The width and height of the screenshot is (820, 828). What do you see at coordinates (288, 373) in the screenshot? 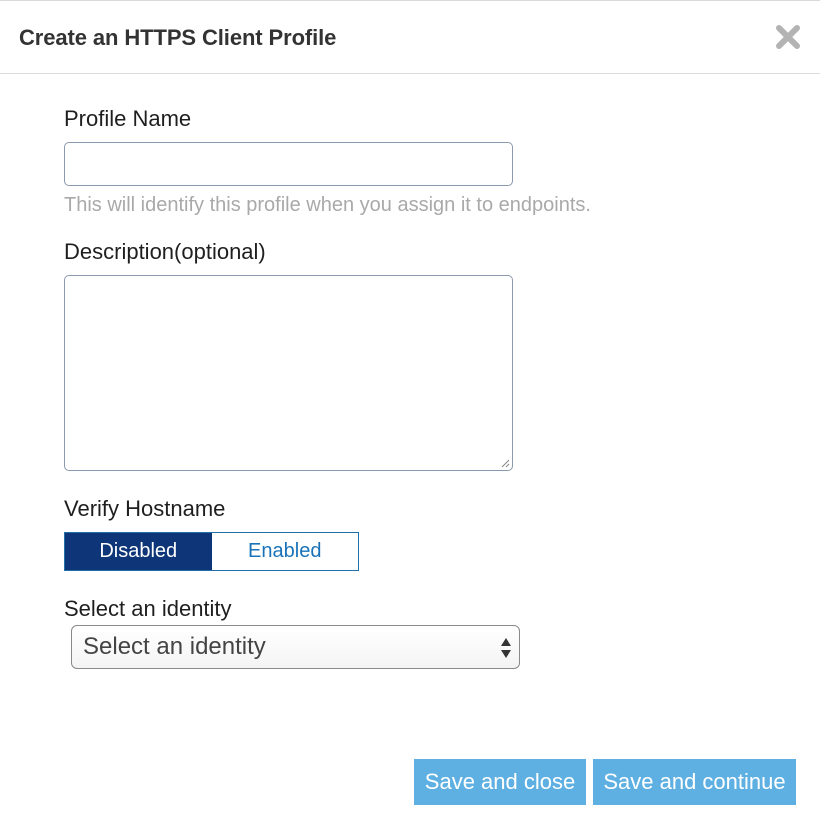
I see `description-textarea` at bounding box center [288, 373].